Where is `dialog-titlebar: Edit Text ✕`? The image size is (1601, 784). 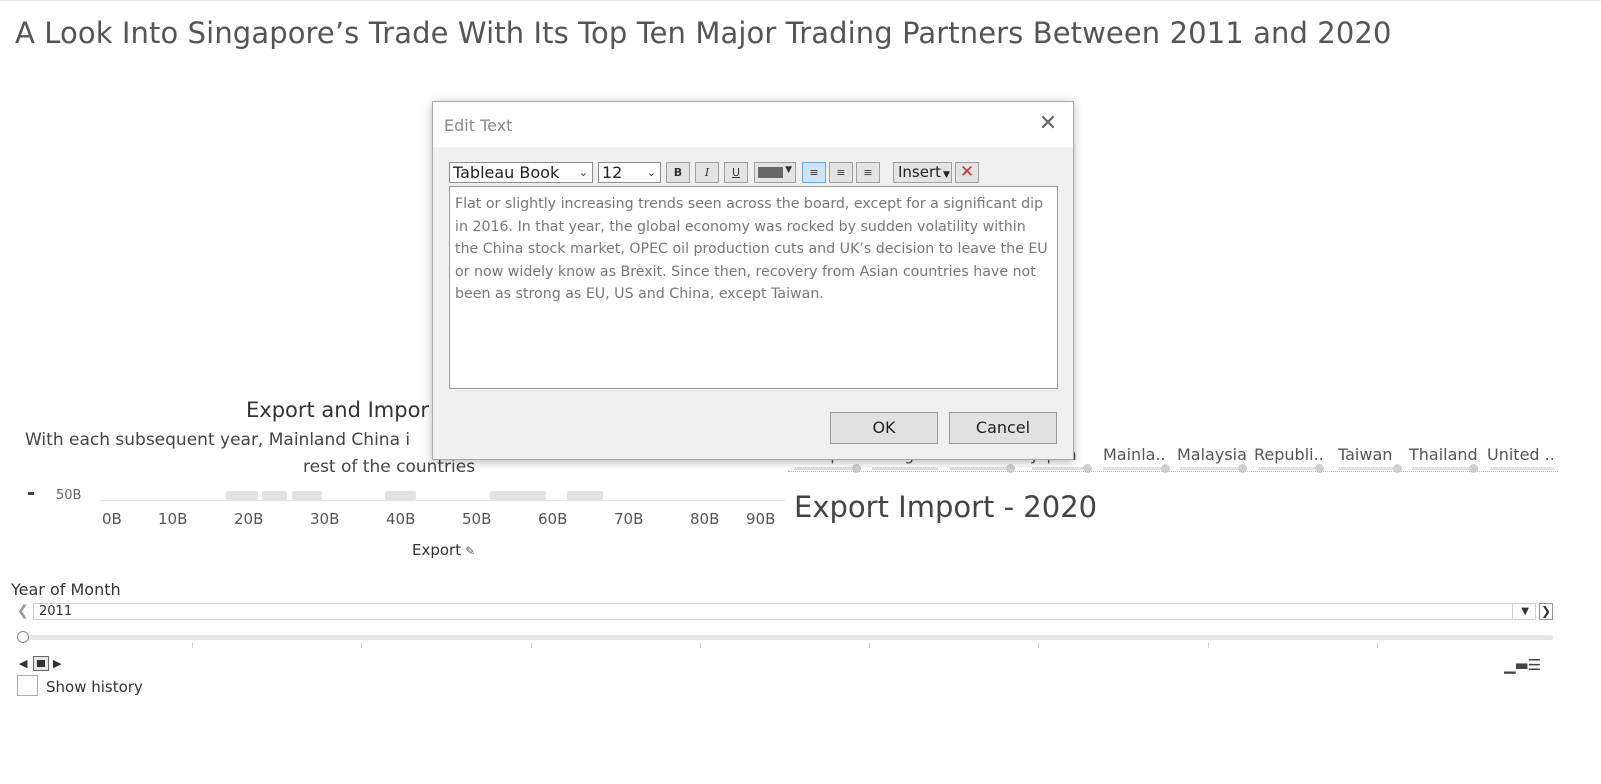 dialog-titlebar: Edit Text ✕ is located at coordinates (753, 124).